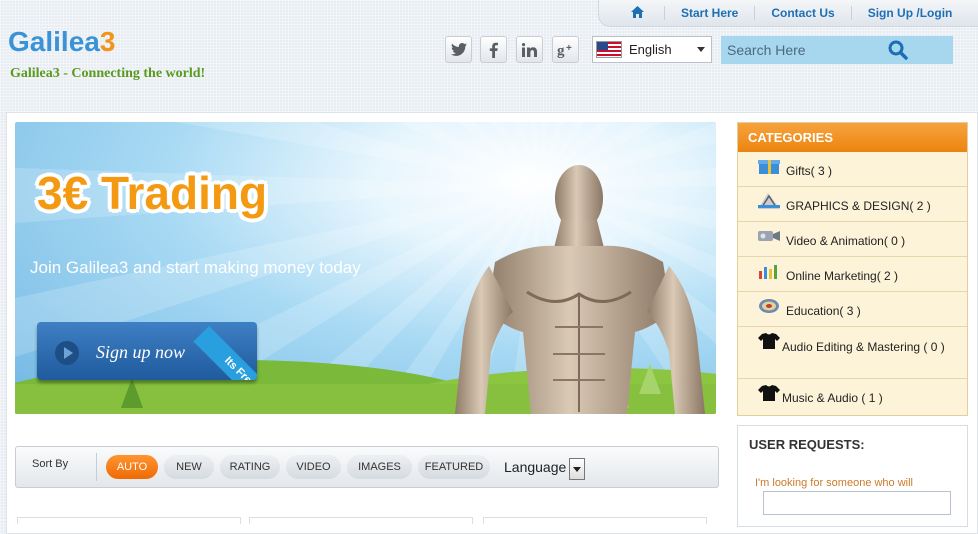 This screenshot has height=534, width=978. I want to click on category-label: Gifts( 3 ), so click(809, 171).